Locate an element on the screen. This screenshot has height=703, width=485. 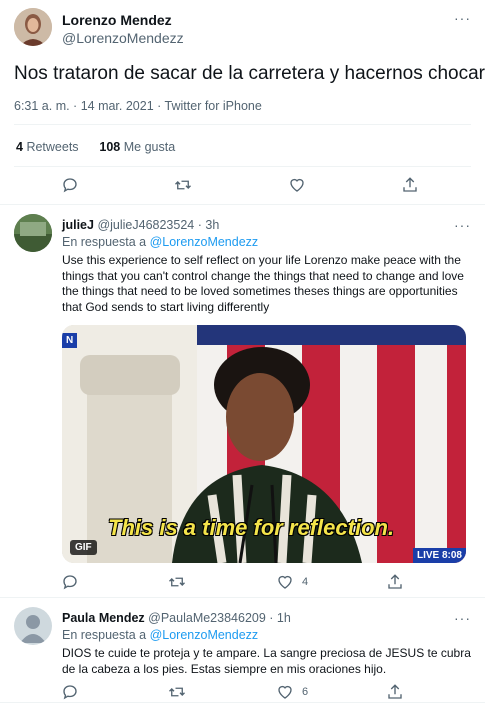
reply-header: julieJ @julieJ46823524 · 3h is located at coordinates (140, 225).